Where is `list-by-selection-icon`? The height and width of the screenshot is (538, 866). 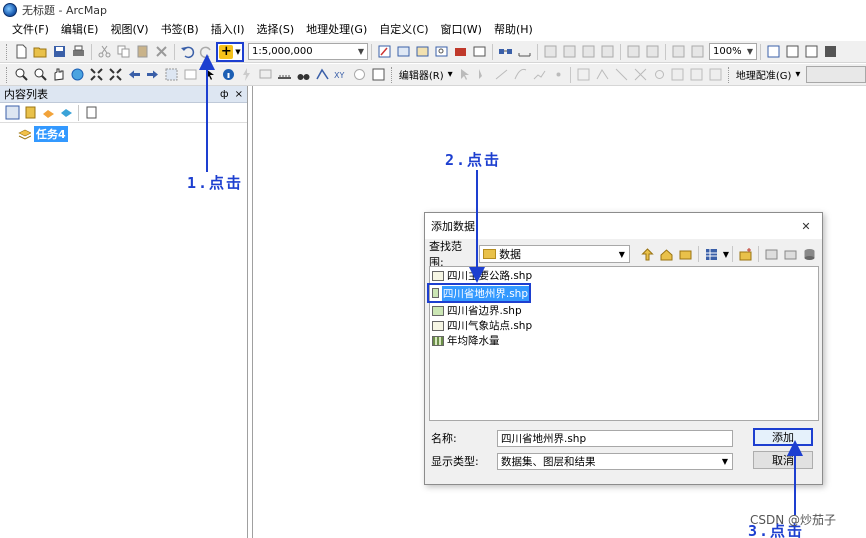
list-by-selection-icon is located at coordinates (66, 113).